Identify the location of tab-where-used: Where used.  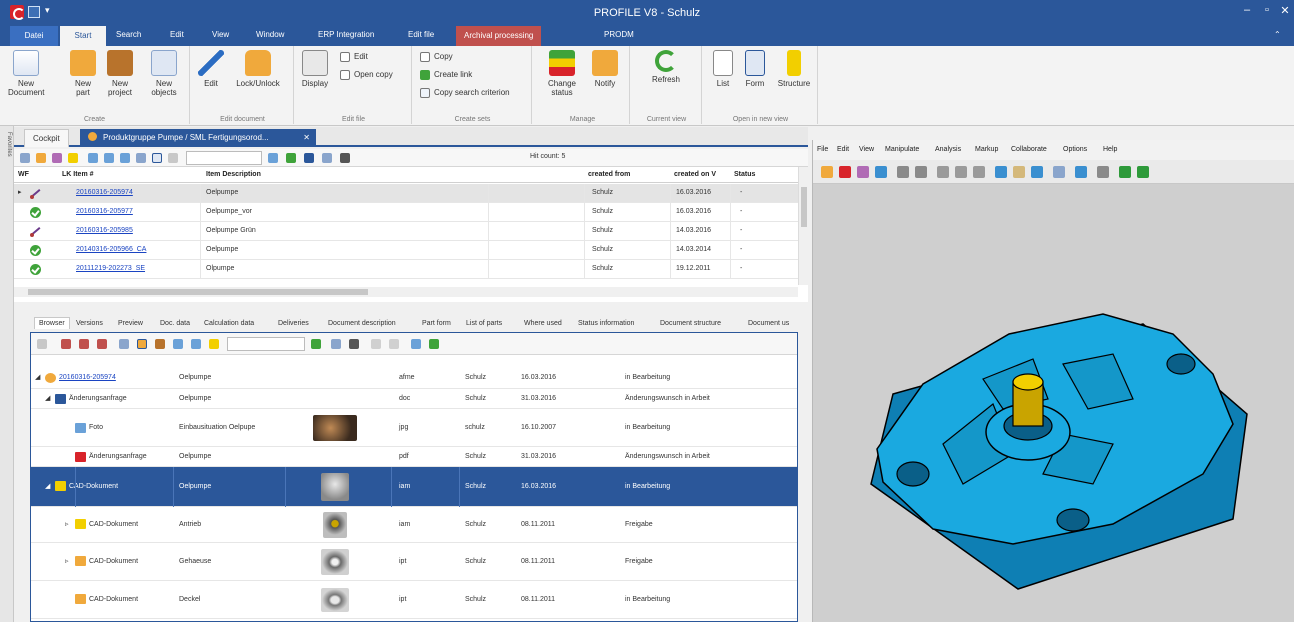
(543, 323).